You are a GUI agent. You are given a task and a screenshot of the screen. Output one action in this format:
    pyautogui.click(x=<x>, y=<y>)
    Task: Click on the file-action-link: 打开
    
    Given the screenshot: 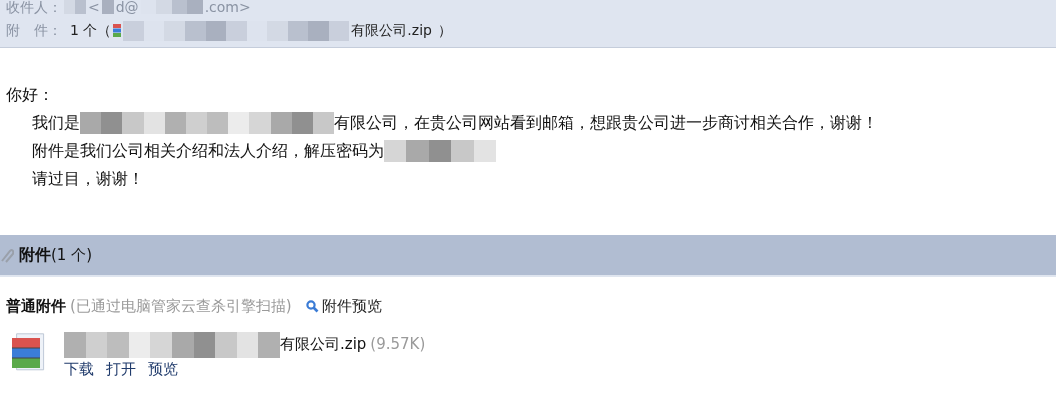 What is the action you would take?
    pyautogui.click(x=121, y=368)
    